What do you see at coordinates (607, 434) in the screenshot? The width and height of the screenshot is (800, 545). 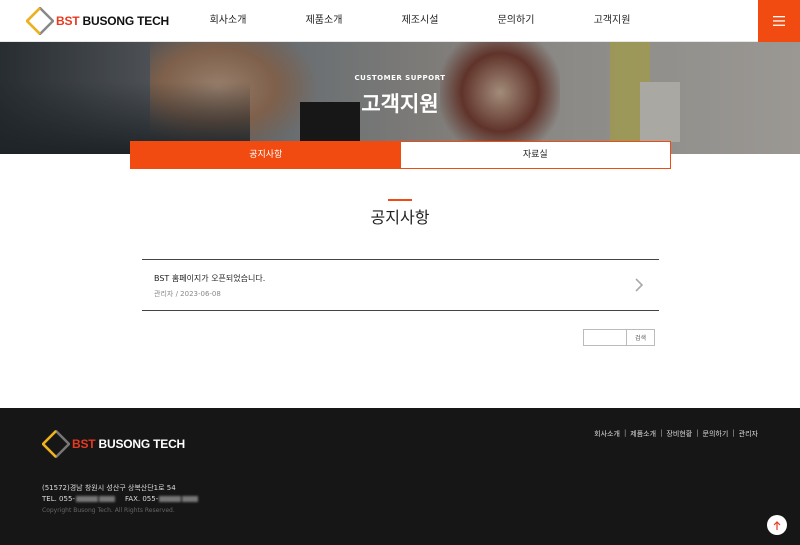 I see `footer-link-company: 회사소개` at bounding box center [607, 434].